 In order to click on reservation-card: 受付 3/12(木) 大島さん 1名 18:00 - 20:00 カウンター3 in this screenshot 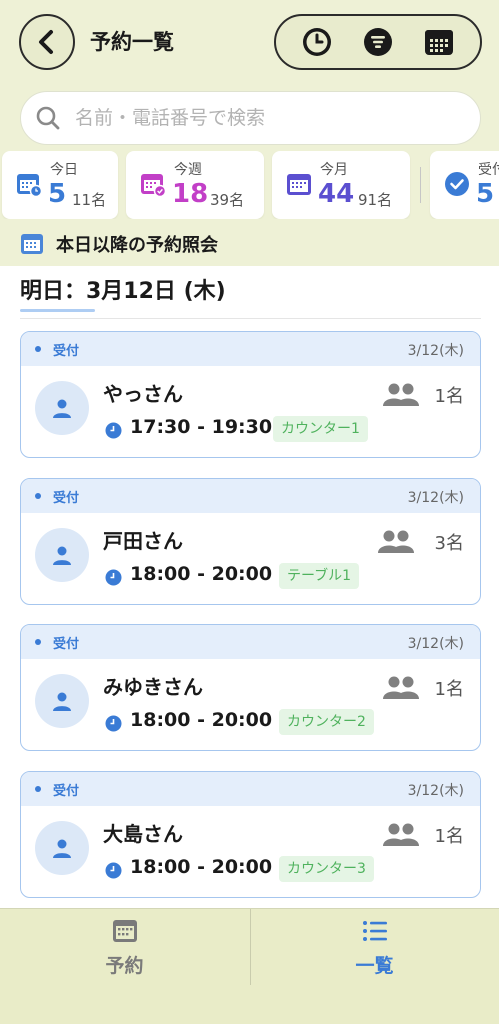, I will do `click(250, 834)`.